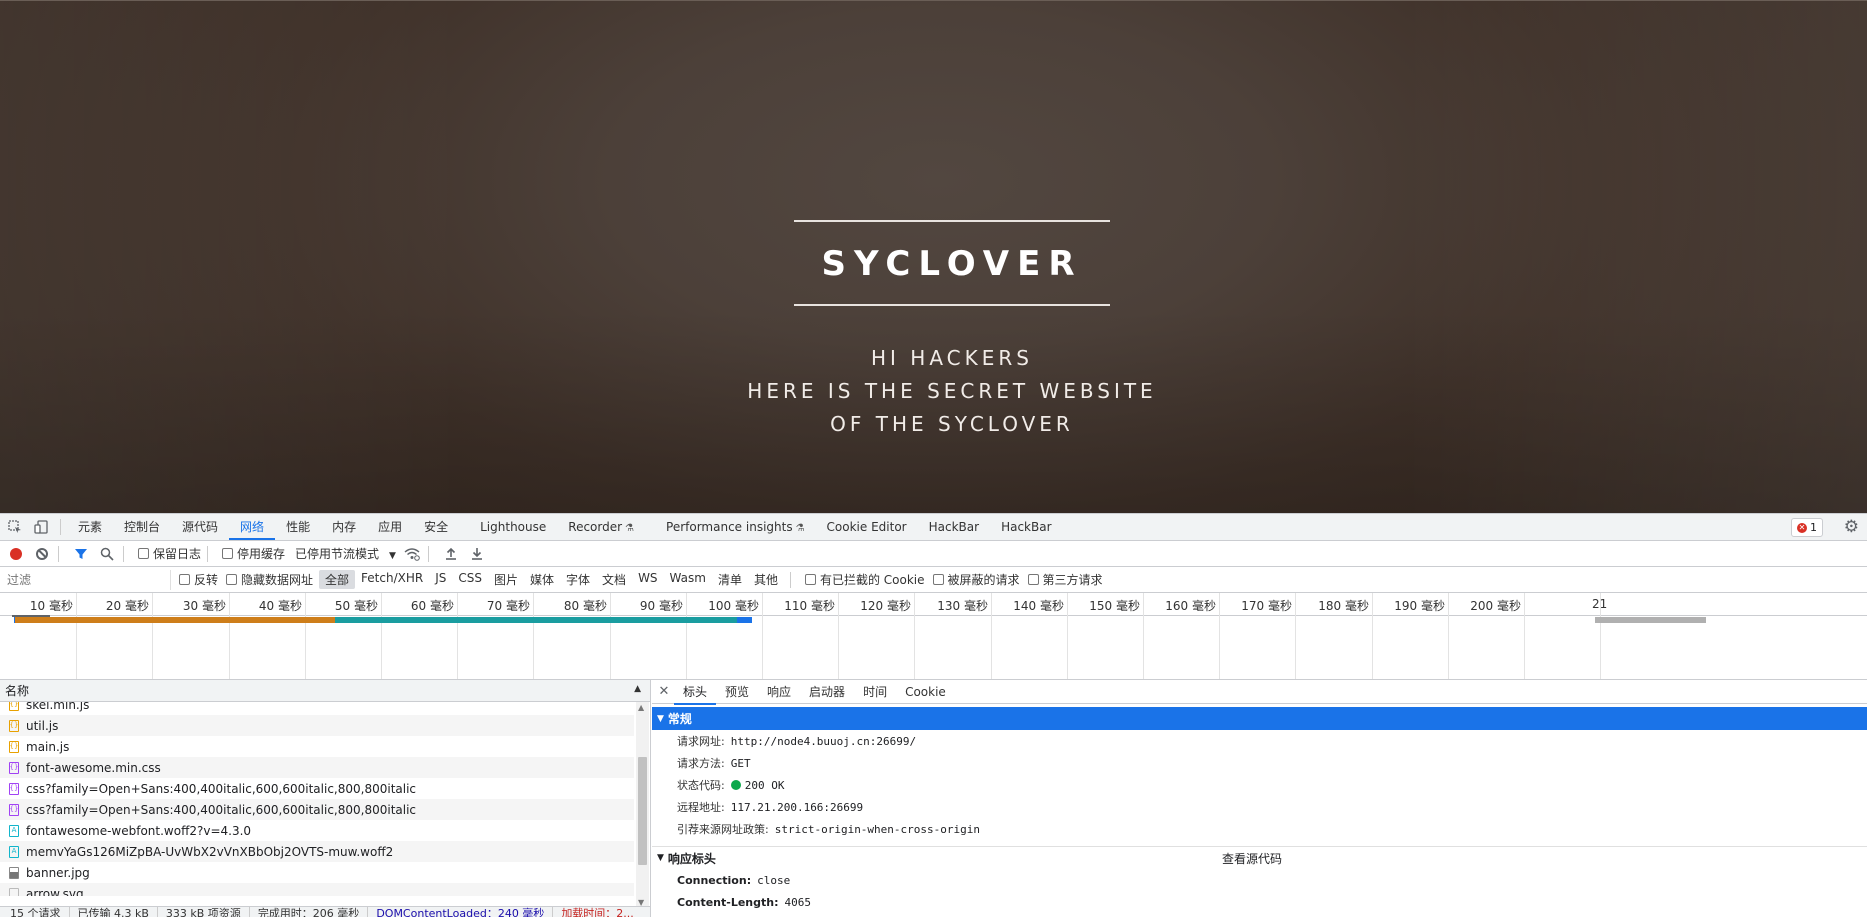 This screenshot has width=1867, height=917. I want to click on response-headers-section-header: ▼ 响应标头 查看源代码, so click(1259, 857).